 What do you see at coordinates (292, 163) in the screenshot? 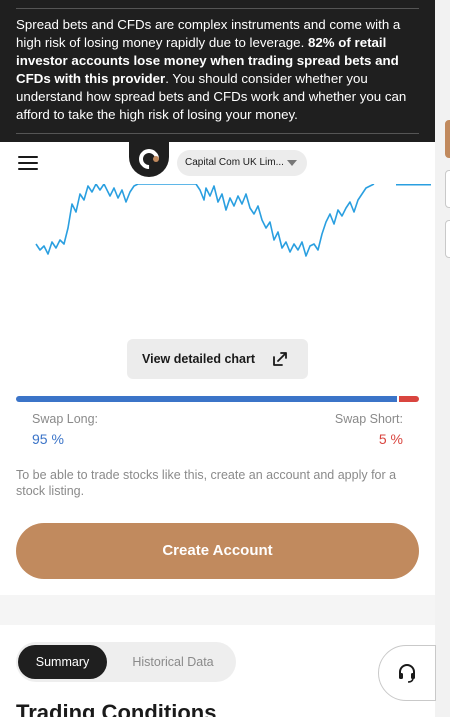
I see `caret-down-icon` at bounding box center [292, 163].